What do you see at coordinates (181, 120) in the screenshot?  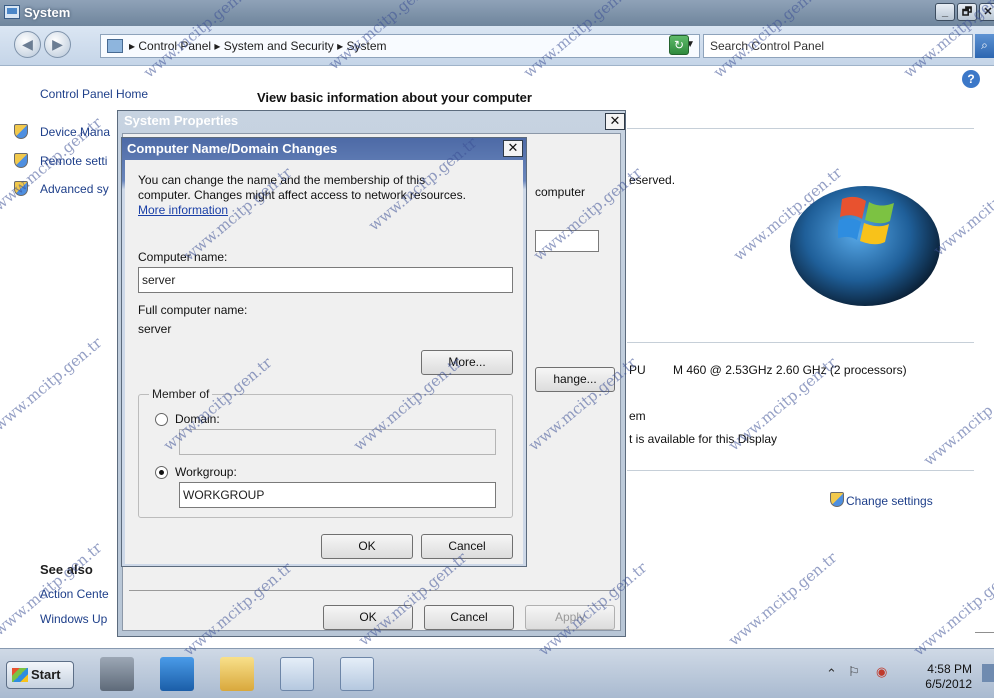 I see `dialog-title: System Properties` at bounding box center [181, 120].